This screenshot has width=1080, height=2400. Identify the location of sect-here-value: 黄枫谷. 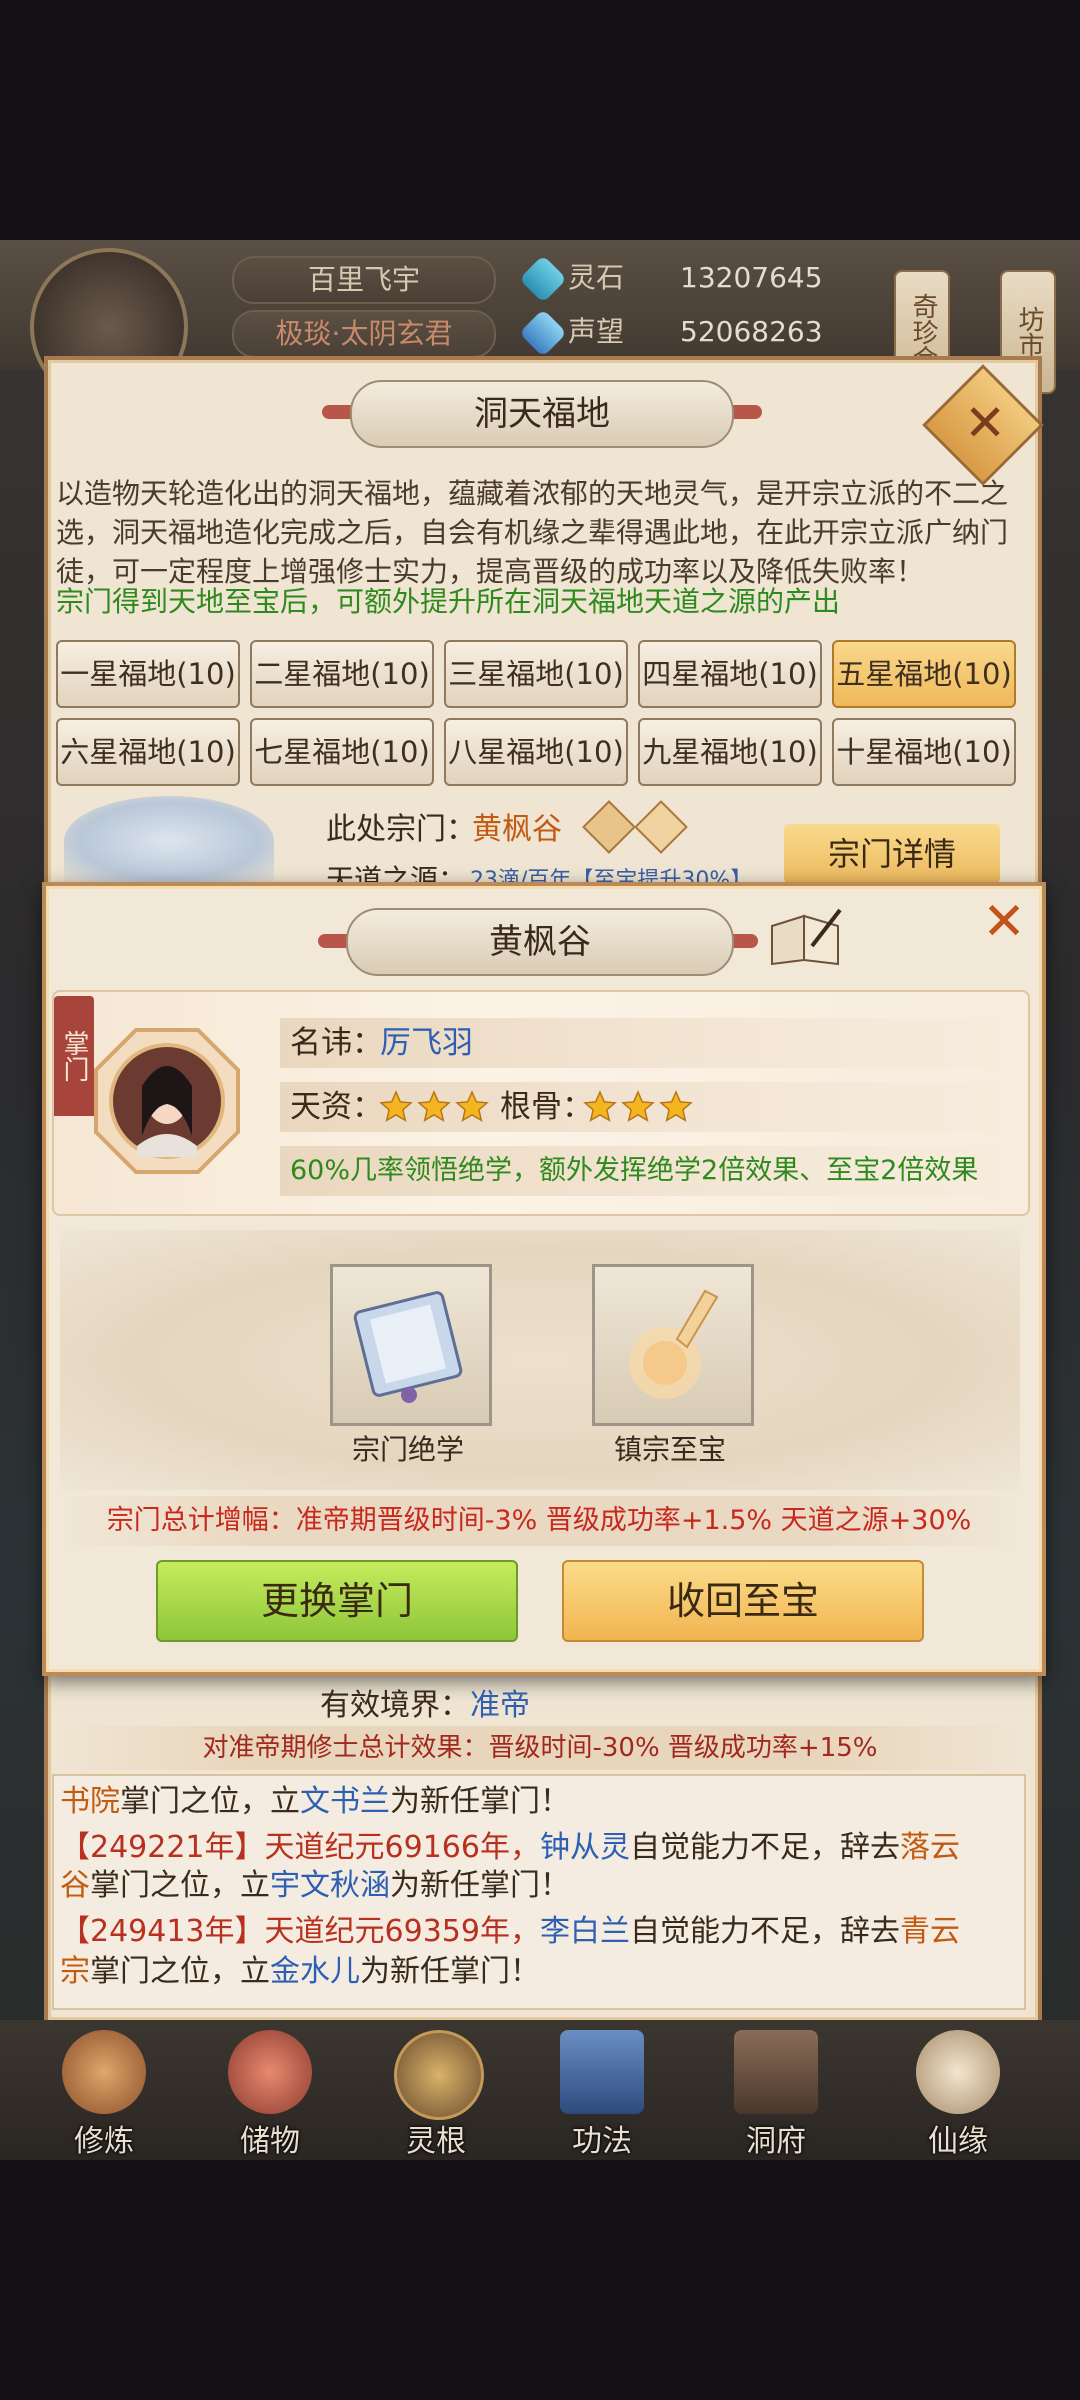
(517, 829).